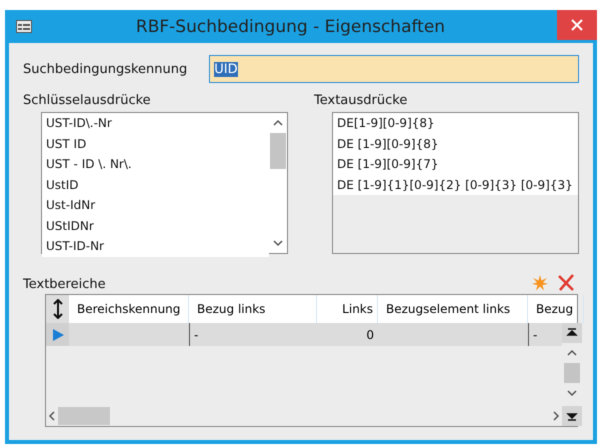  Describe the element at coordinates (155, 184) in the screenshot. I see `list-item: UstID` at that location.